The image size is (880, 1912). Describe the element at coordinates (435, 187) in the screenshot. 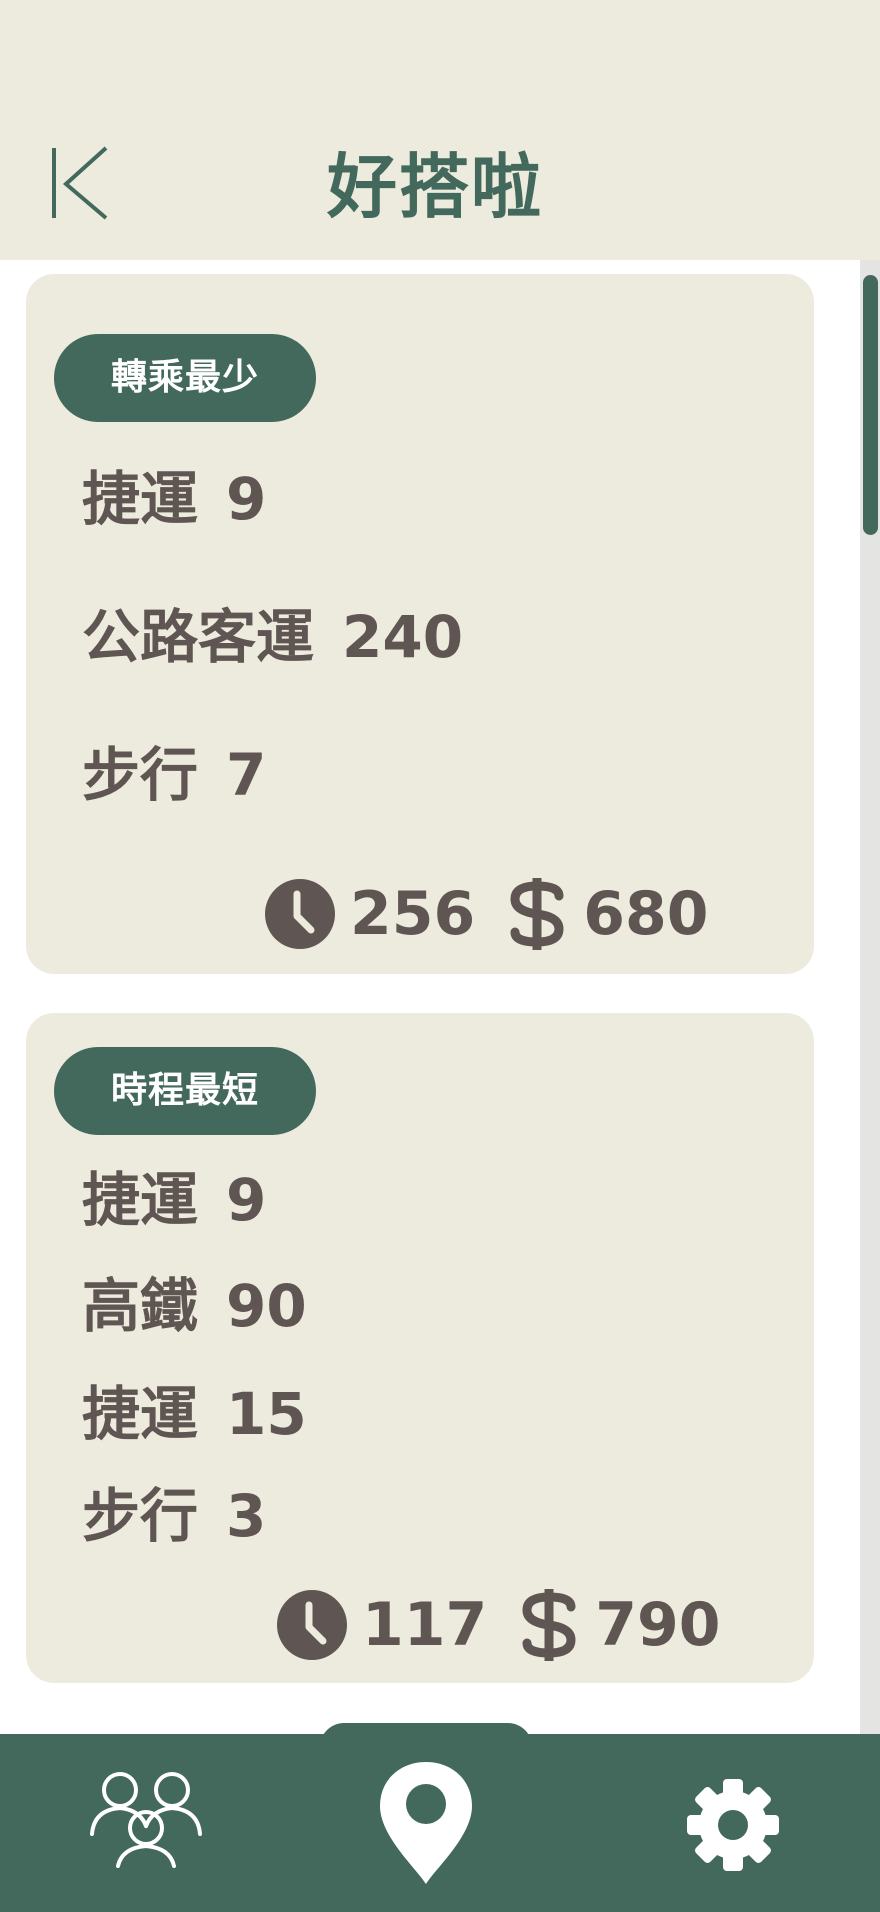

I see `page-title: 好搭啦` at that location.